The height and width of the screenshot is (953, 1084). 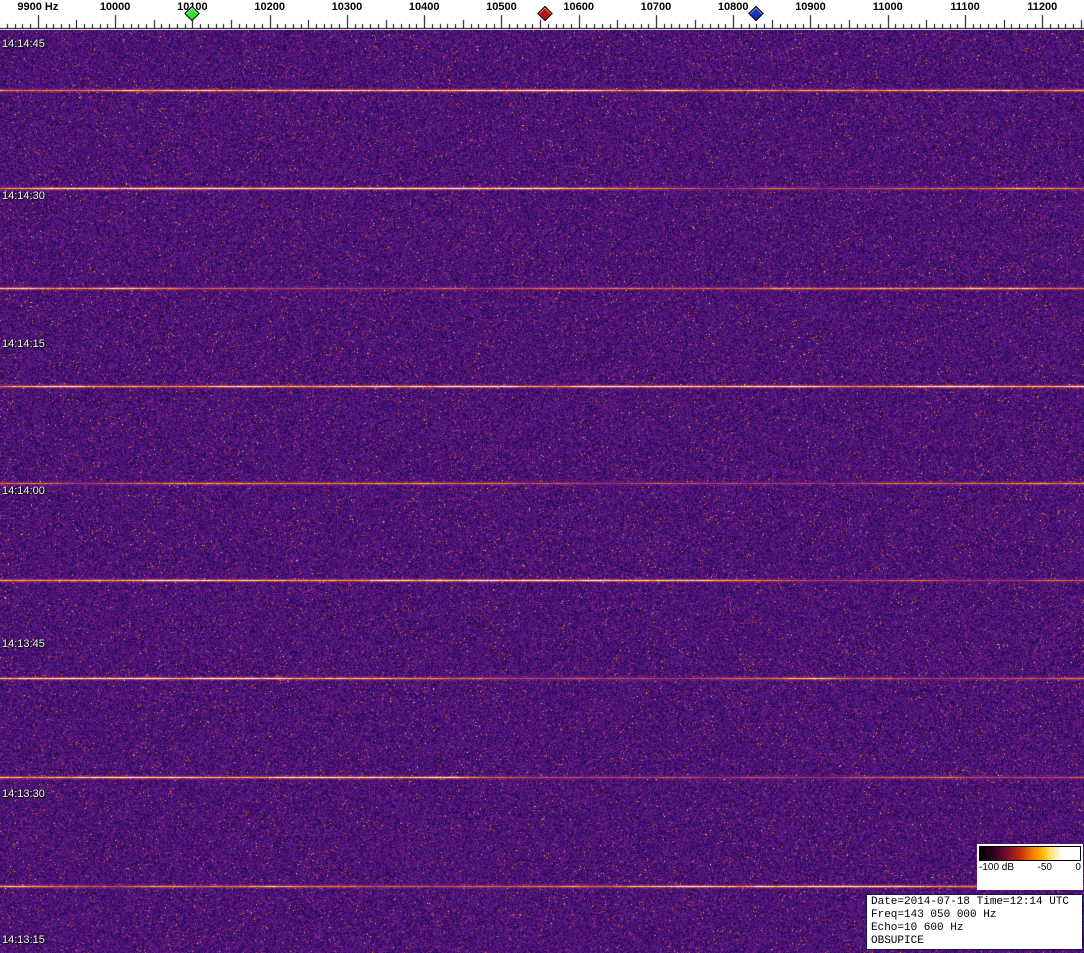 What do you see at coordinates (269, 7) in the screenshot?
I see `freq-tick-label: 10200` at bounding box center [269, 7].